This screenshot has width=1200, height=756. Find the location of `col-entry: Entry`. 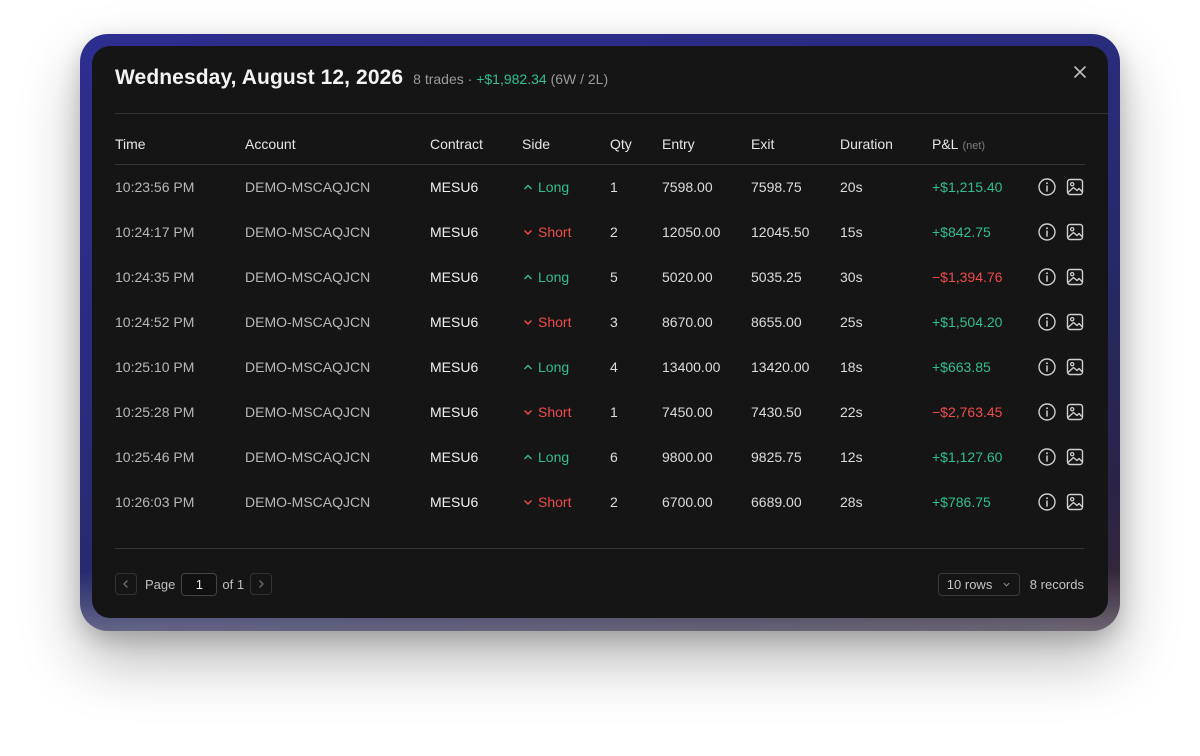

col-entry: Entry is located at coordinates (706, 144).